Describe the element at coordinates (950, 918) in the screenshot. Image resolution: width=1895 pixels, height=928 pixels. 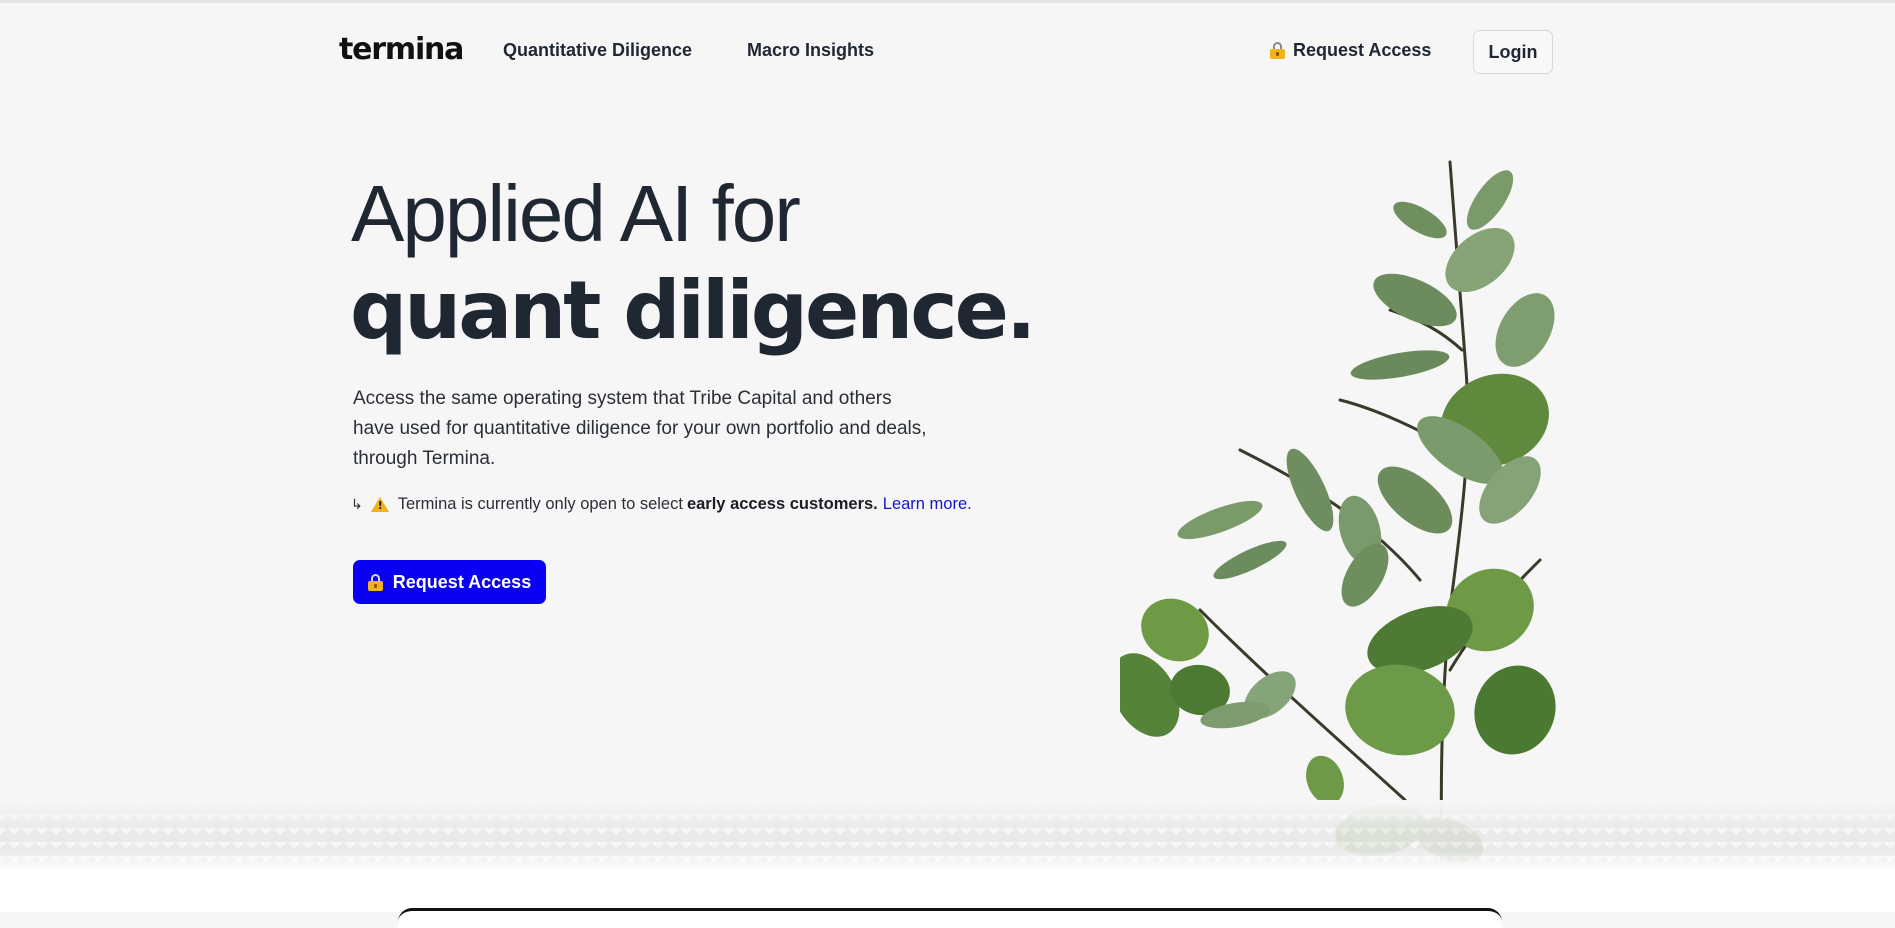
I see `next-section-card-edge` at that location.